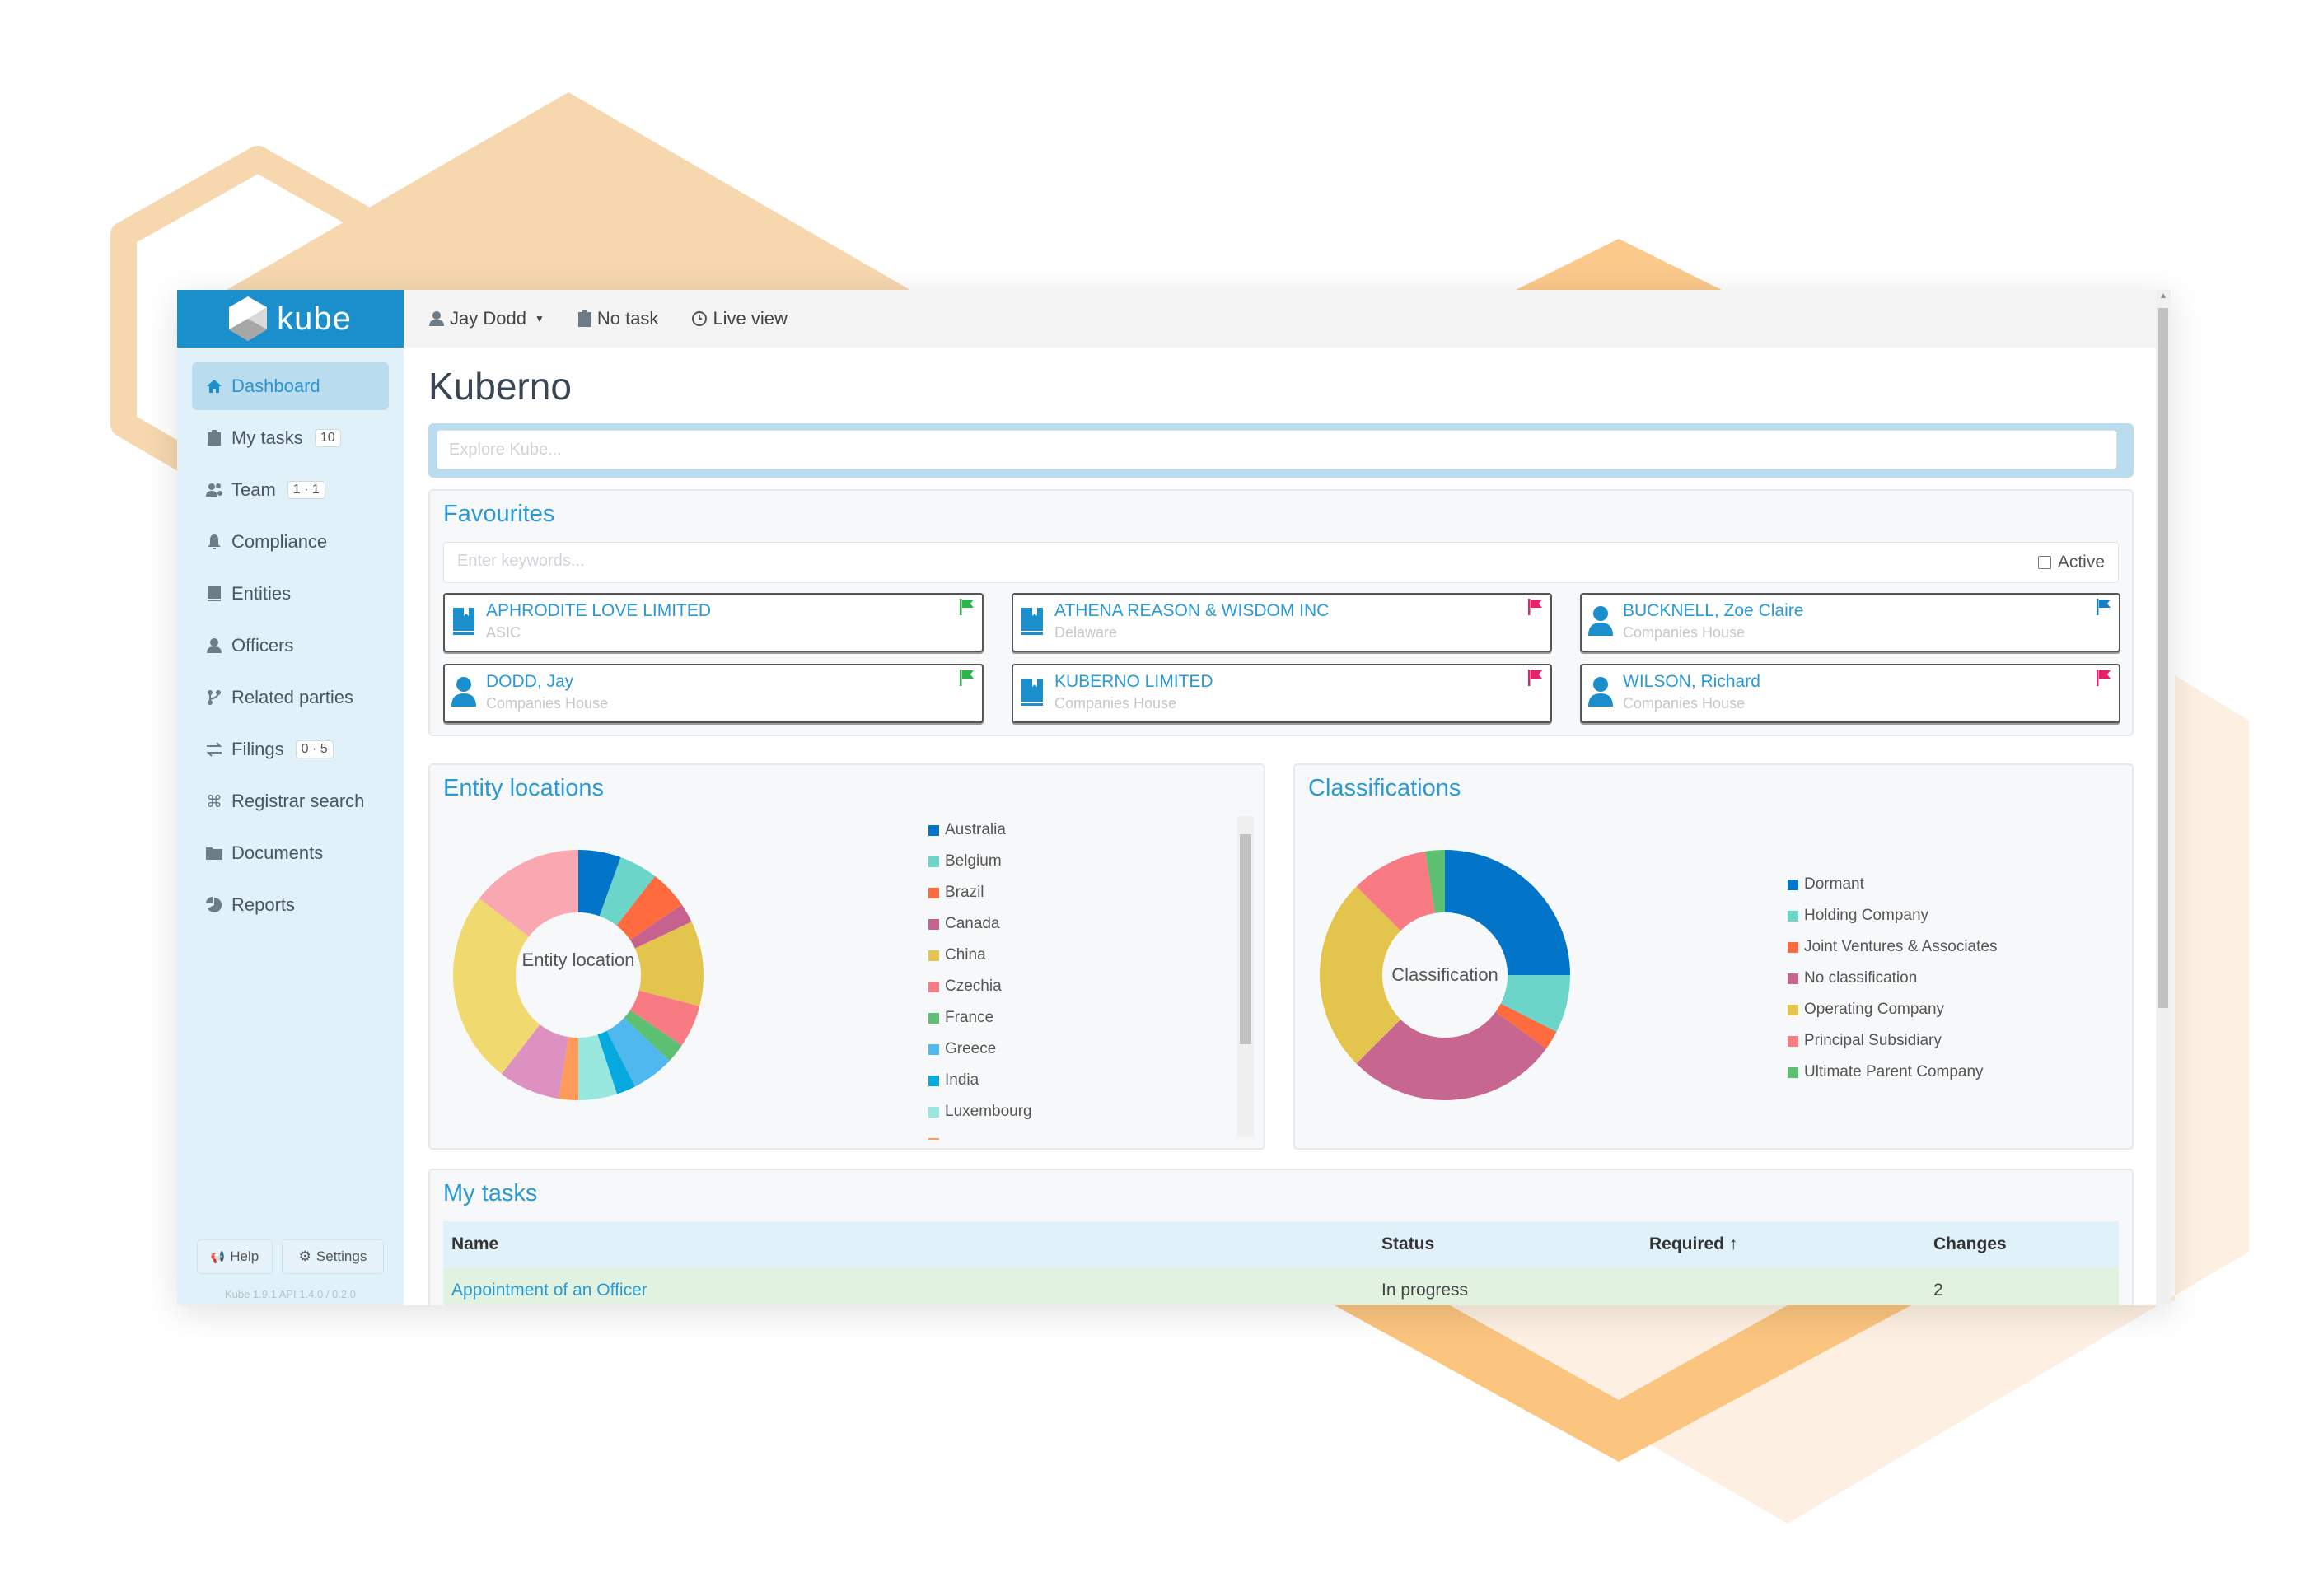  What do you see at coordinates (290, 1294) in the screenshot?
I see `version-text: Kube 1.9.1 API 1.4.0 / 0.2.0` at bounding box center [290, 1294].